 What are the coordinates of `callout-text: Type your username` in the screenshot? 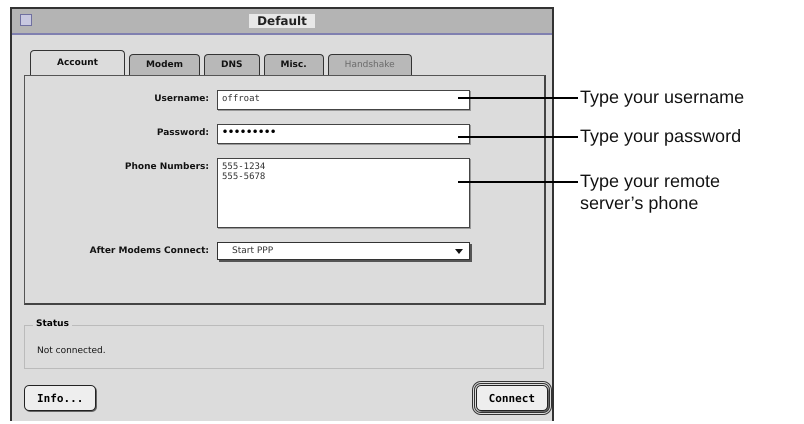 It's located at (663, 97).